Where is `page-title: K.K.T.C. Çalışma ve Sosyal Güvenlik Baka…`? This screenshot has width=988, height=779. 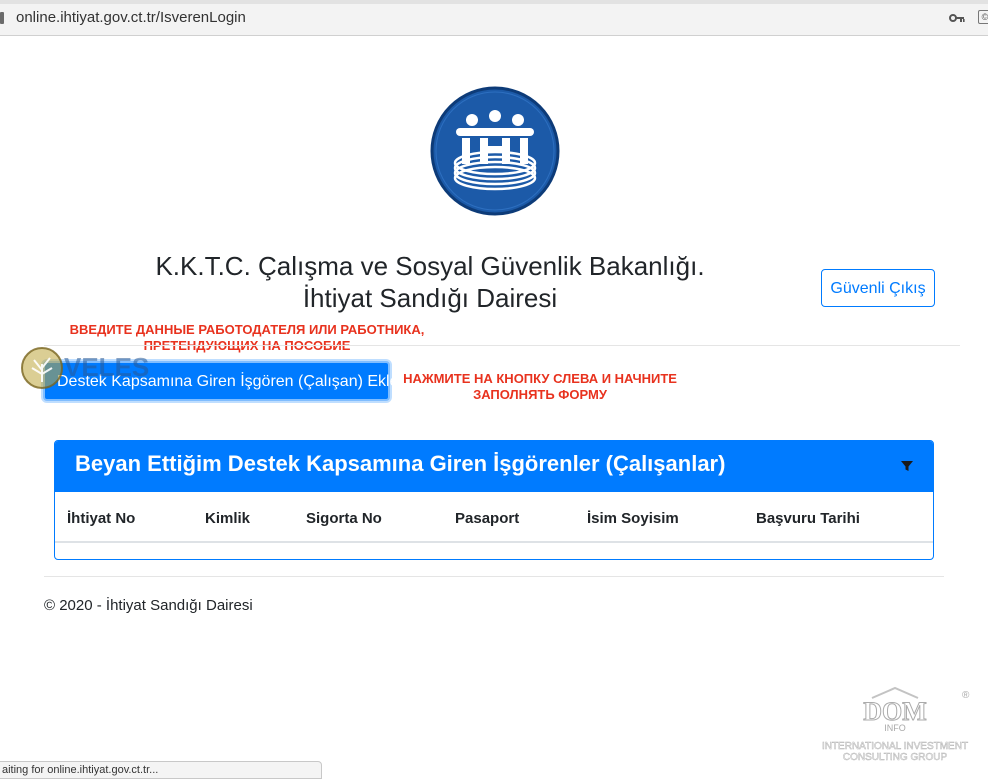 page-title: K.K.T.C. Çalışma ve Sosyal Güvenlik Baka… is located at coordinates (430, 282).